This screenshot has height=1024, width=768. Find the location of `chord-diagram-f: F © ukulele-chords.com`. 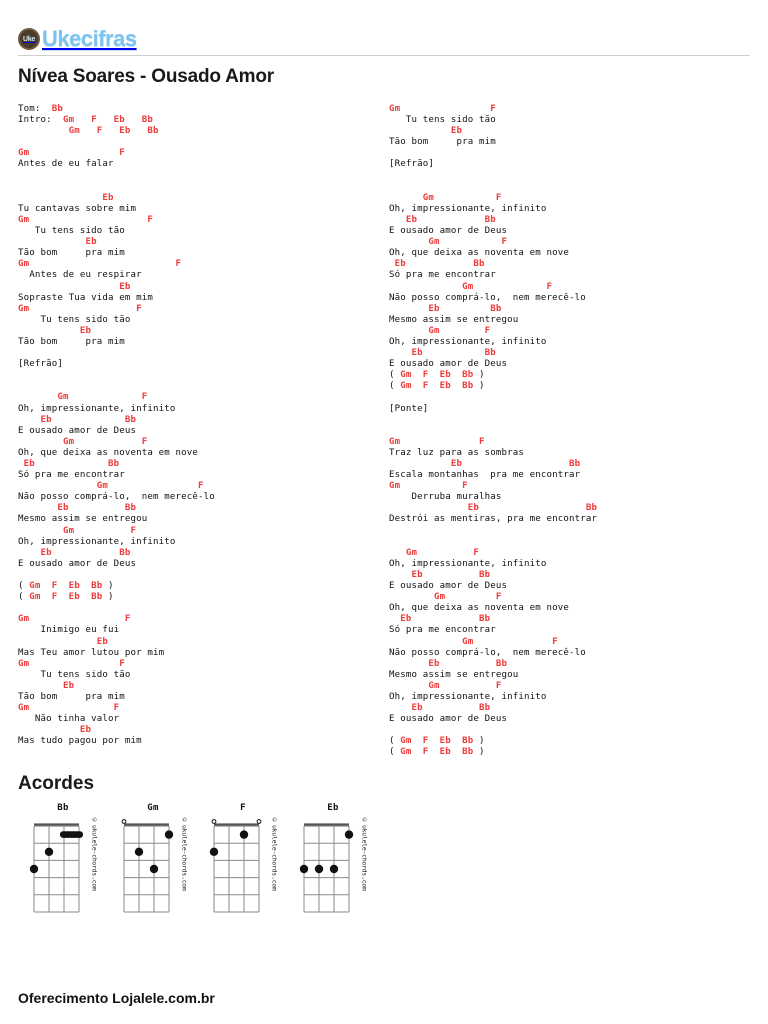

chord-diagram-f: F © ukulele-chords.com is located at coordinates (244, 858).